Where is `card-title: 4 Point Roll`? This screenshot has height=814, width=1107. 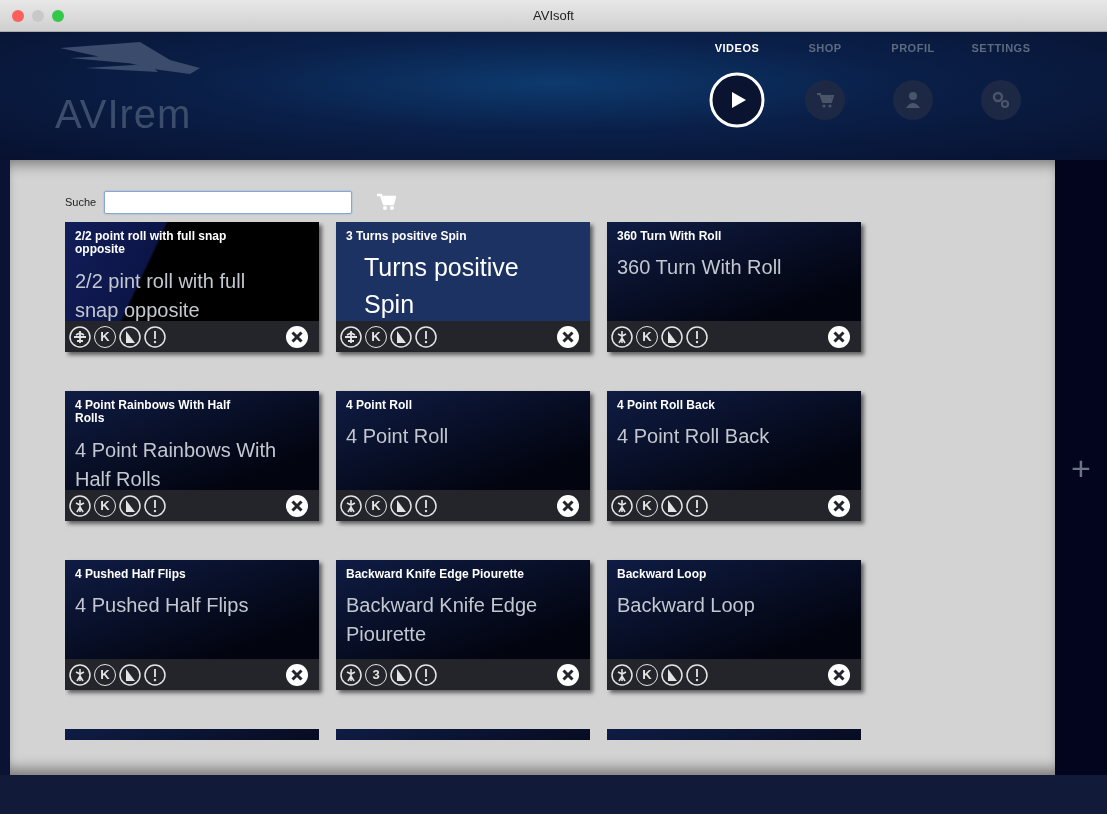
card-title: 4 Point Roll is located at coordinates (379, 406).